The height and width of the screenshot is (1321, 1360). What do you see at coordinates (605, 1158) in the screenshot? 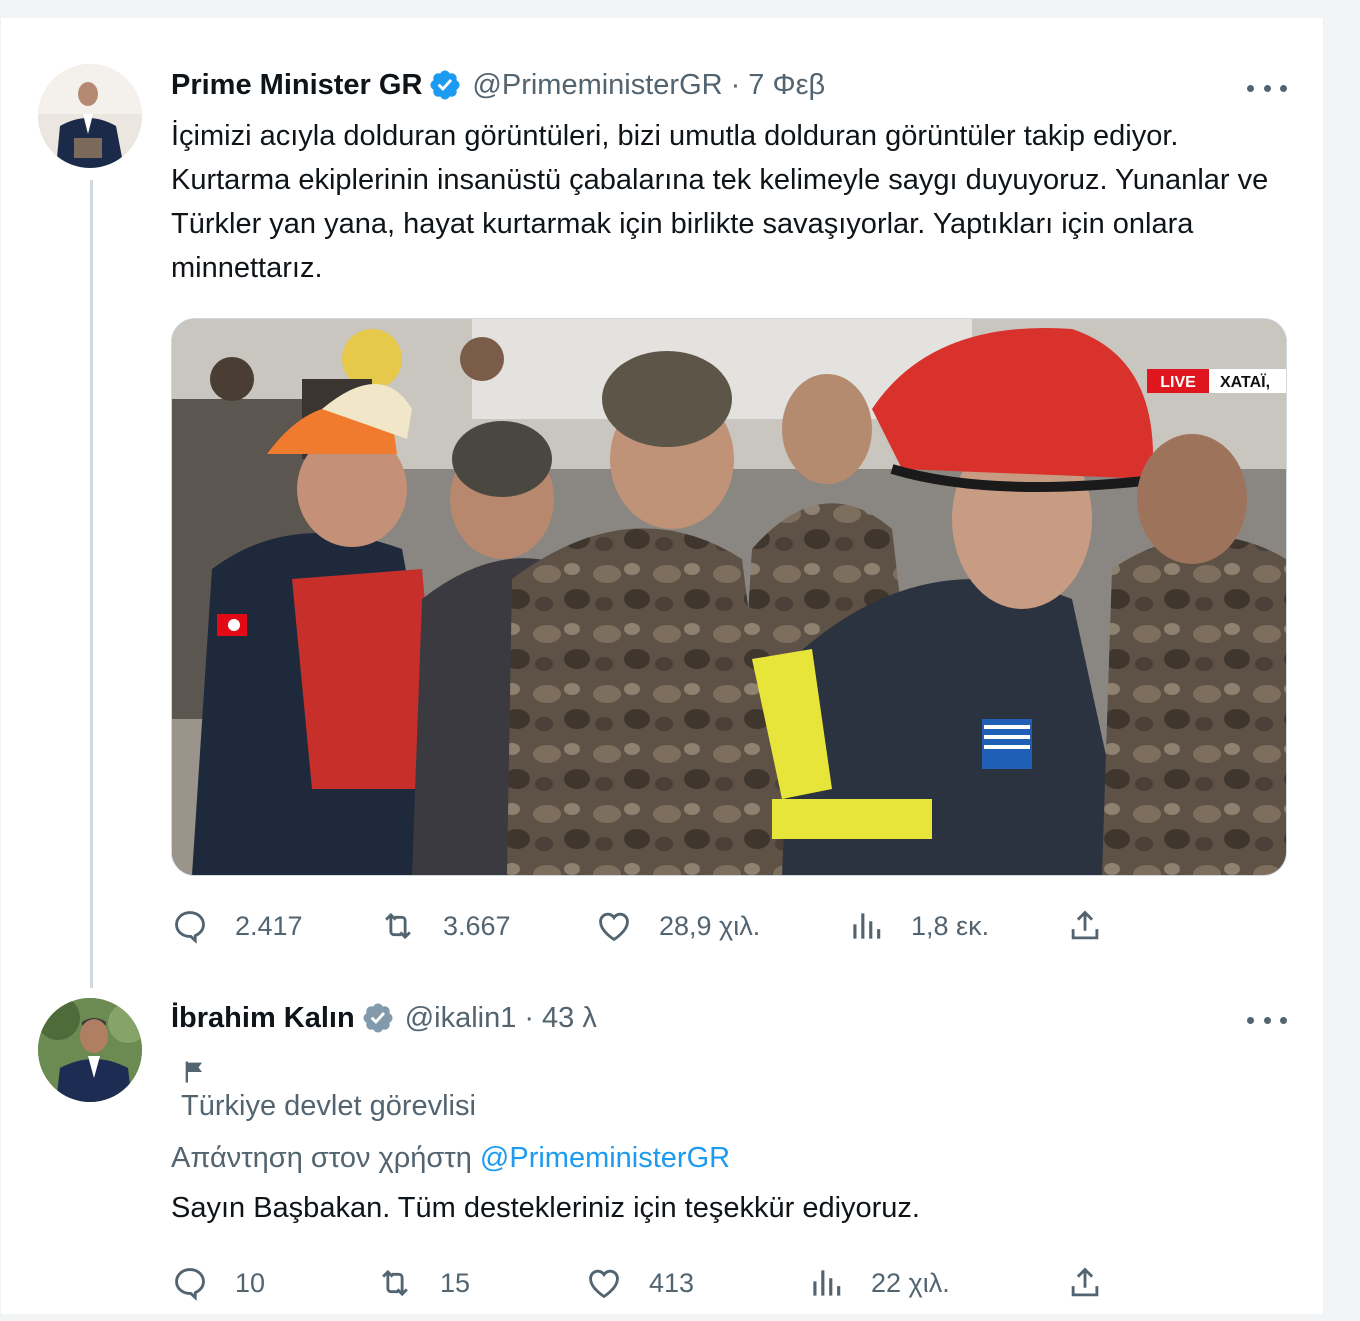
I see `replying-to-mention: @PrimeministerGR` at bounding box center [605, 1158].